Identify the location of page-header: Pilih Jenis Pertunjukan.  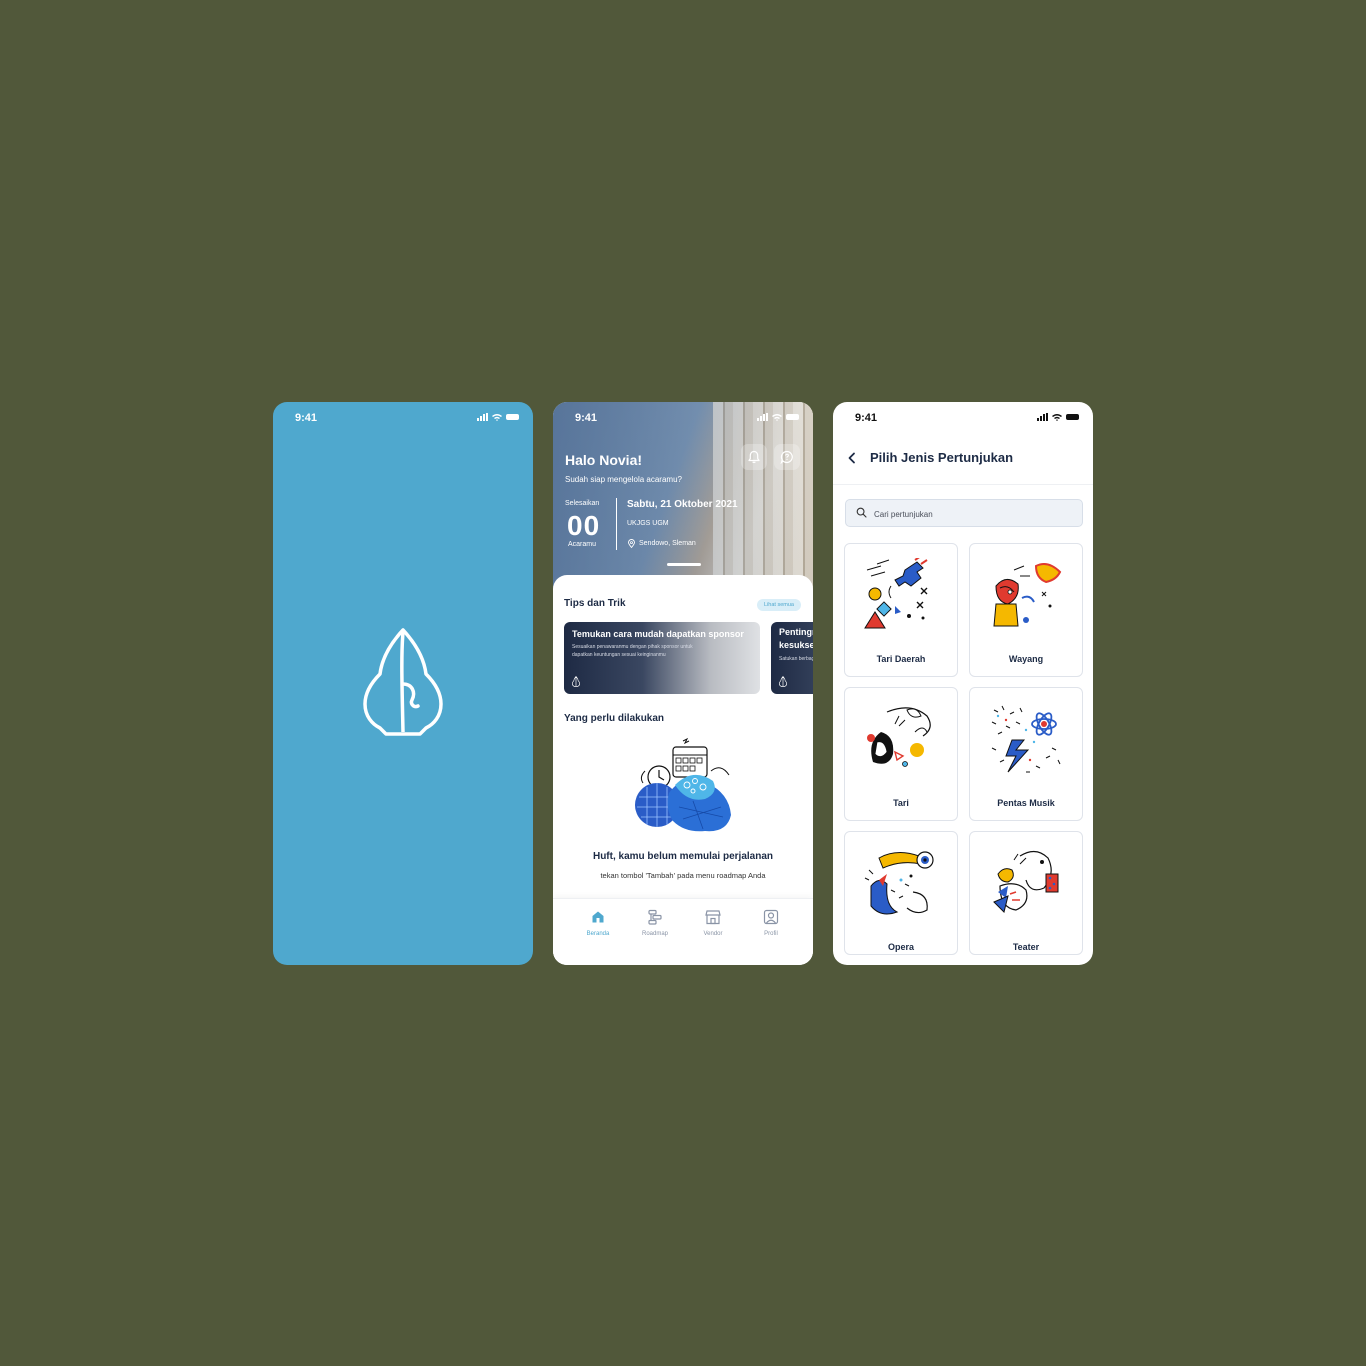
(963, 458).